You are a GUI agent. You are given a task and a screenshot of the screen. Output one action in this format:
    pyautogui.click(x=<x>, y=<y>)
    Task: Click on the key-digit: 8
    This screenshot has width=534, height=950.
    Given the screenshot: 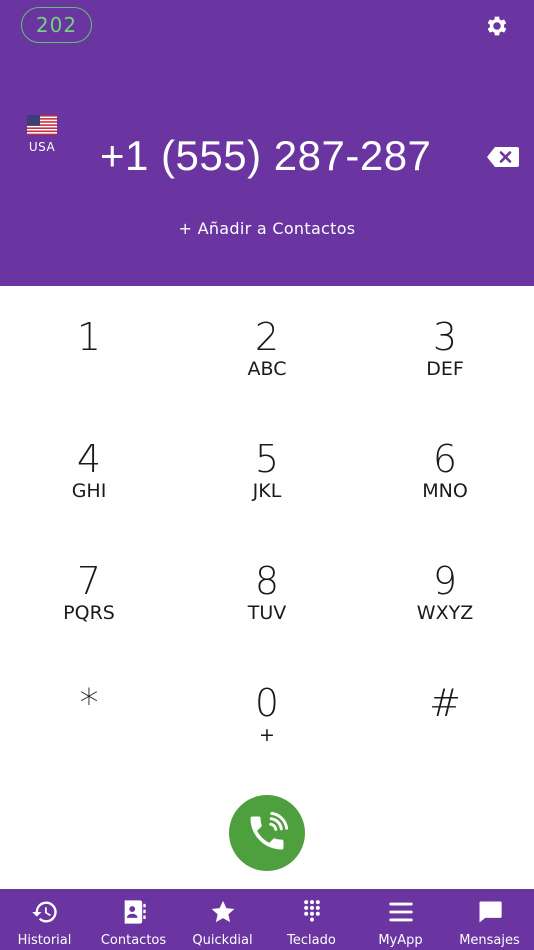 What is the action you would take?
    pyautogui.click(x=267, y=581)
    